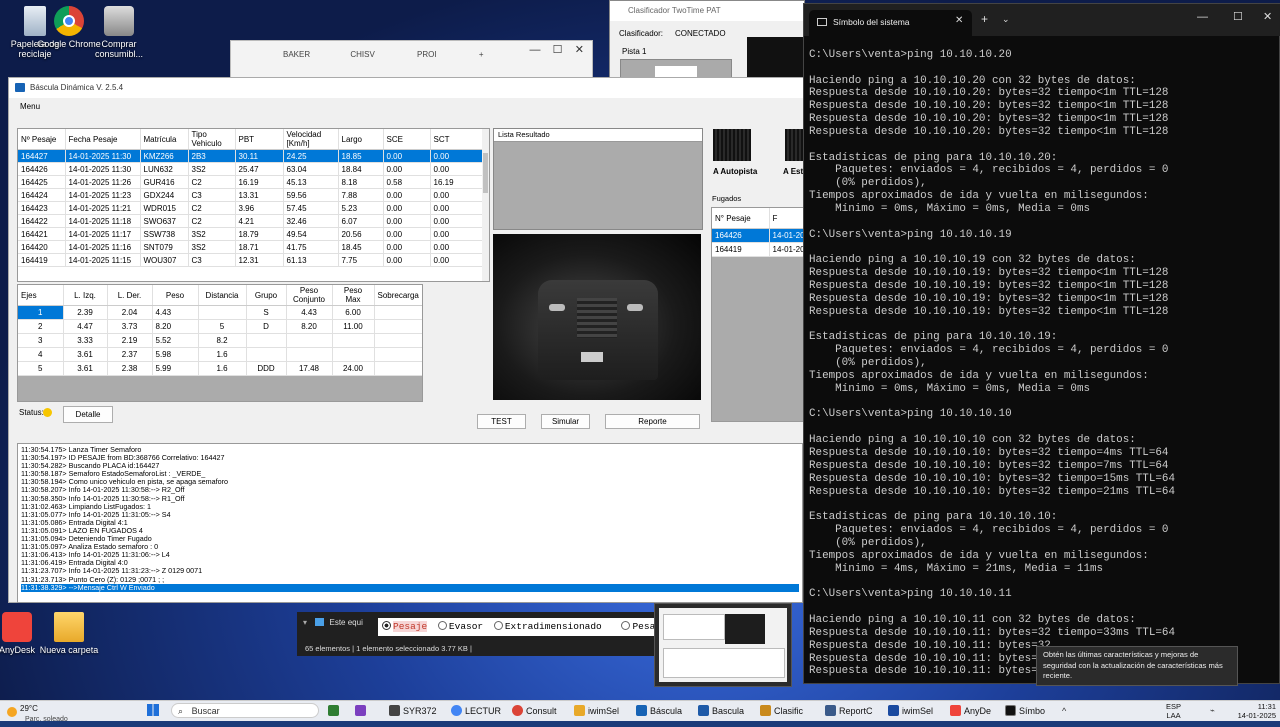 The width and height of the screenshot is (1280, 727). Describe the element at coordinates (1252, 711) in the screenshot. I see `clock: 11:31 14-01-2025` at that location.